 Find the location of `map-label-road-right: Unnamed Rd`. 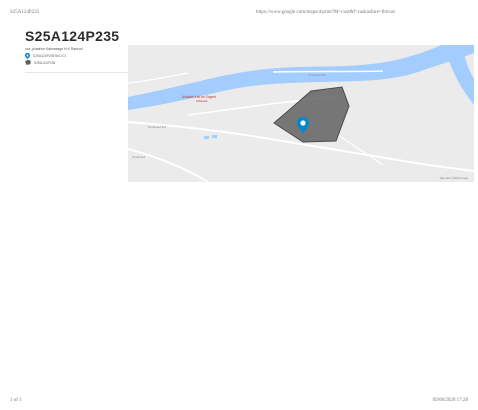

map-label-road-right: Unnamed Rd is located at coordinates (317, 75).